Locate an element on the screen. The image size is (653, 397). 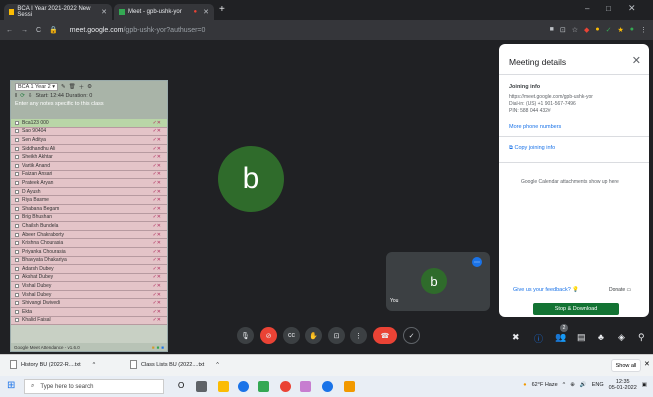
menu-icon: ⋮ is located at coordinates (643, 30).